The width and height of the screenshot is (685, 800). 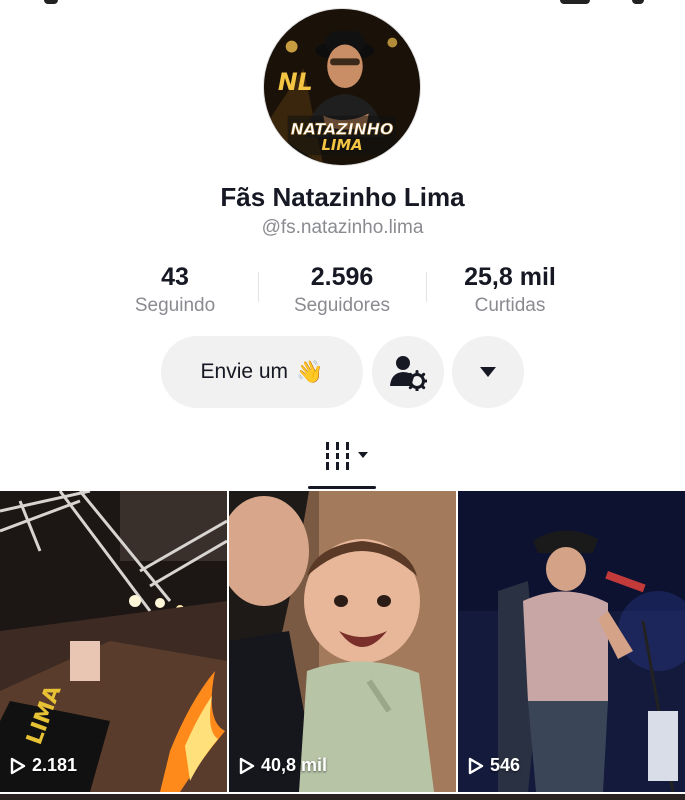 I want to click on video-views-count: 2.181, so click(x=55, y=765).